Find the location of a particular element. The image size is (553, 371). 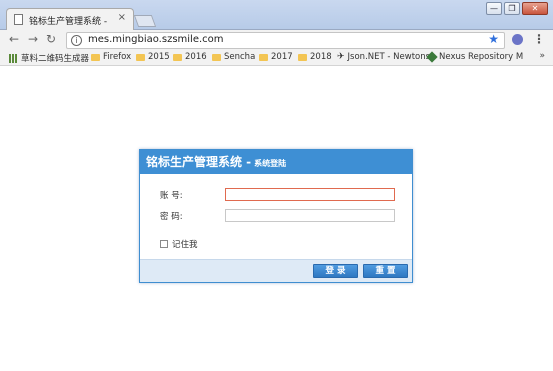

back-arrow-icon: ← is located at coordinates (14, 39).